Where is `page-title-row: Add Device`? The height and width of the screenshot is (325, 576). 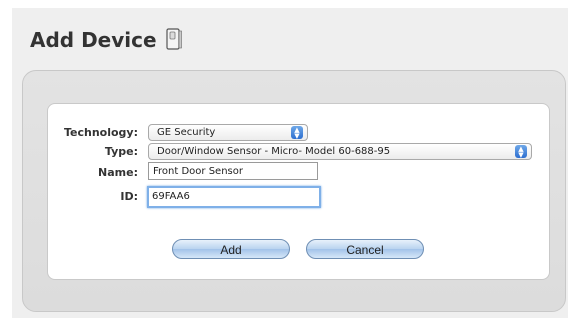 page-title-row: Add Device is located at coordinates (106, 40).